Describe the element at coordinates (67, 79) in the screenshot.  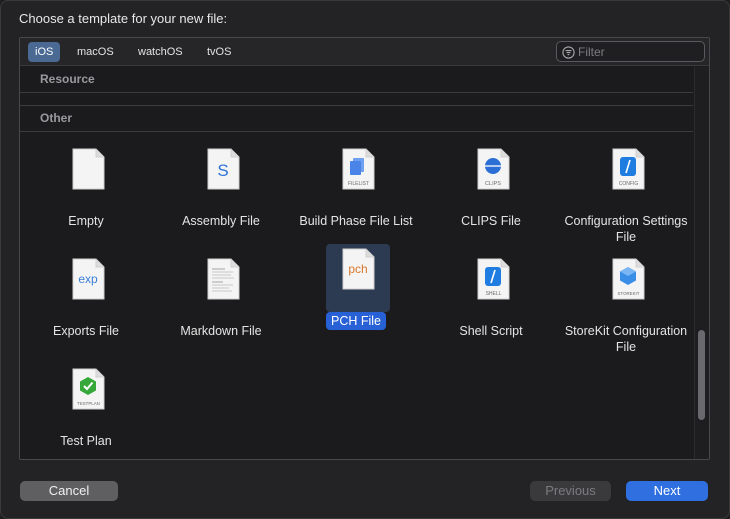
I see `section-header-resource: Resource` at that location.